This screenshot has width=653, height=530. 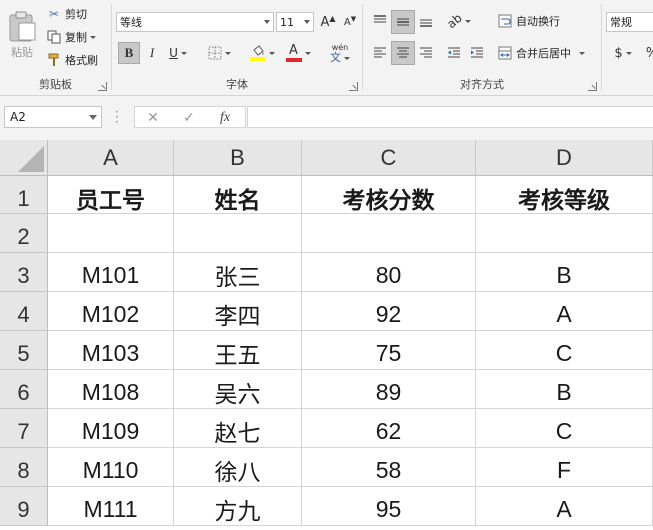 I want to click on row-header-1: 1, so click(x=24, y=195).